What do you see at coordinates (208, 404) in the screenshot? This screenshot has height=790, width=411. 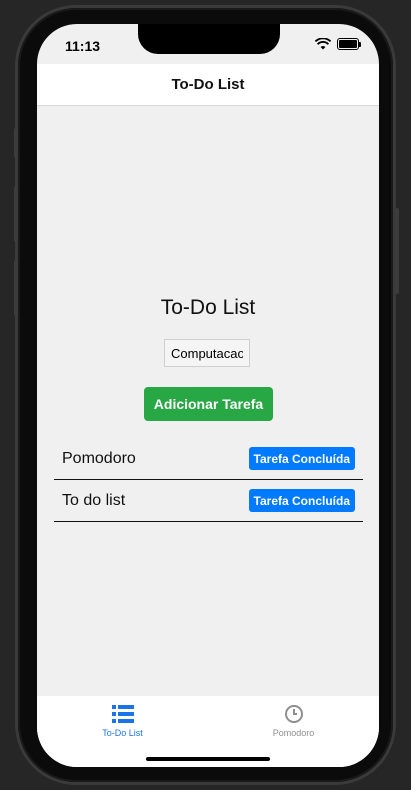 I see `add-task-button: Adicionar Tarefa` at bounding box center [208, 404].